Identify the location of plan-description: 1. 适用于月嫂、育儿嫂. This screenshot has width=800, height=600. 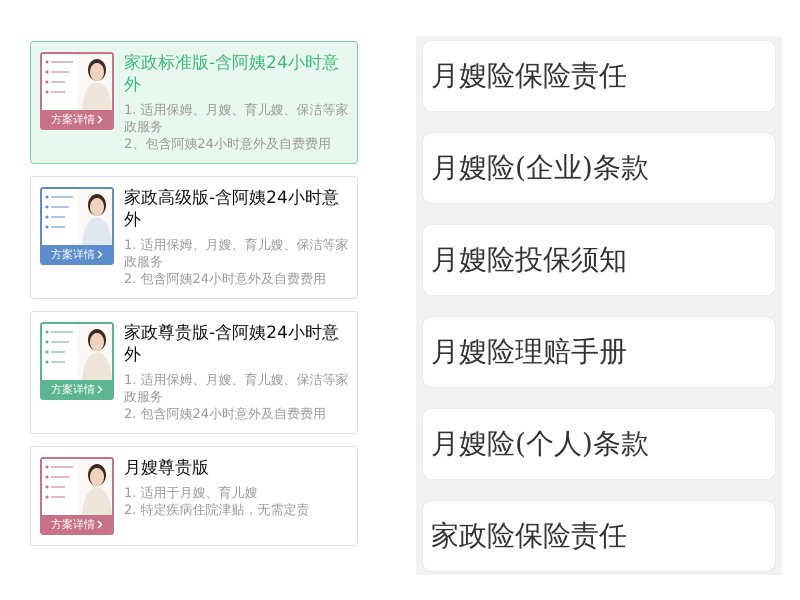
(191, 493).